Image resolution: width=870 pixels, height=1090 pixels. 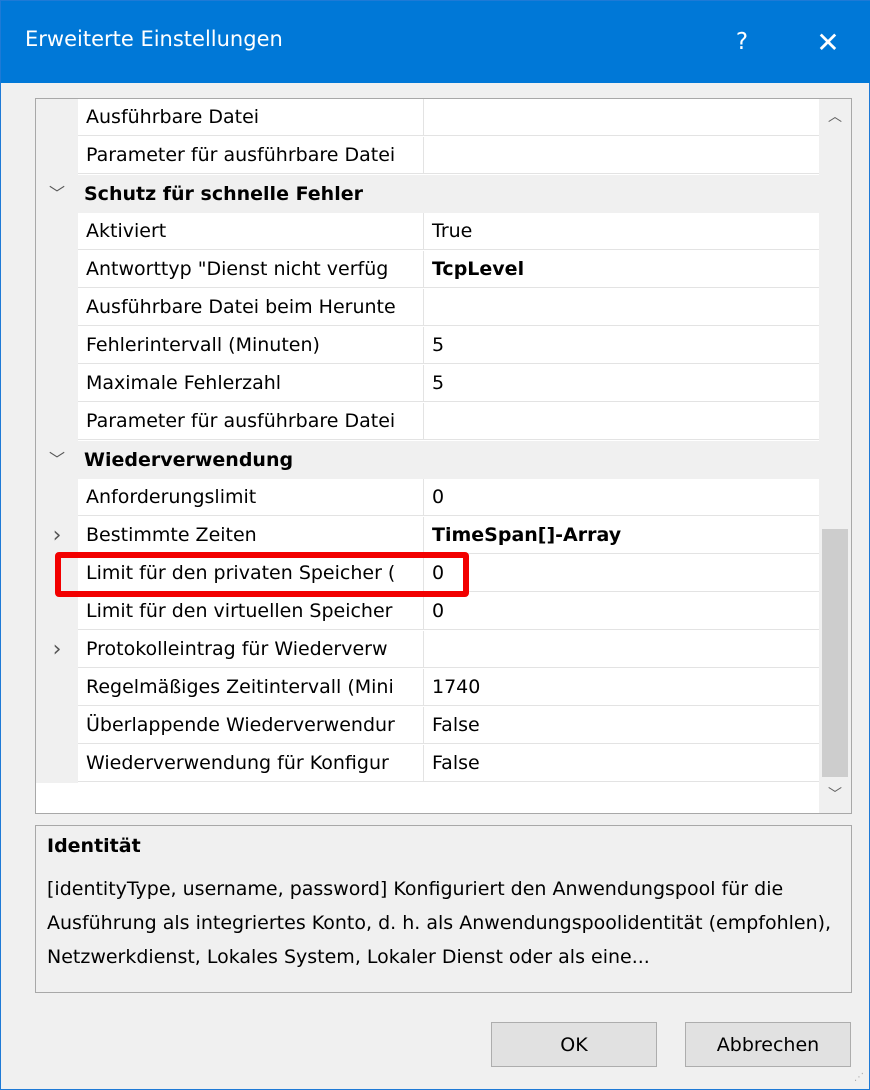 I want to click on ok-button: OK, so click(x=574, y=1044).